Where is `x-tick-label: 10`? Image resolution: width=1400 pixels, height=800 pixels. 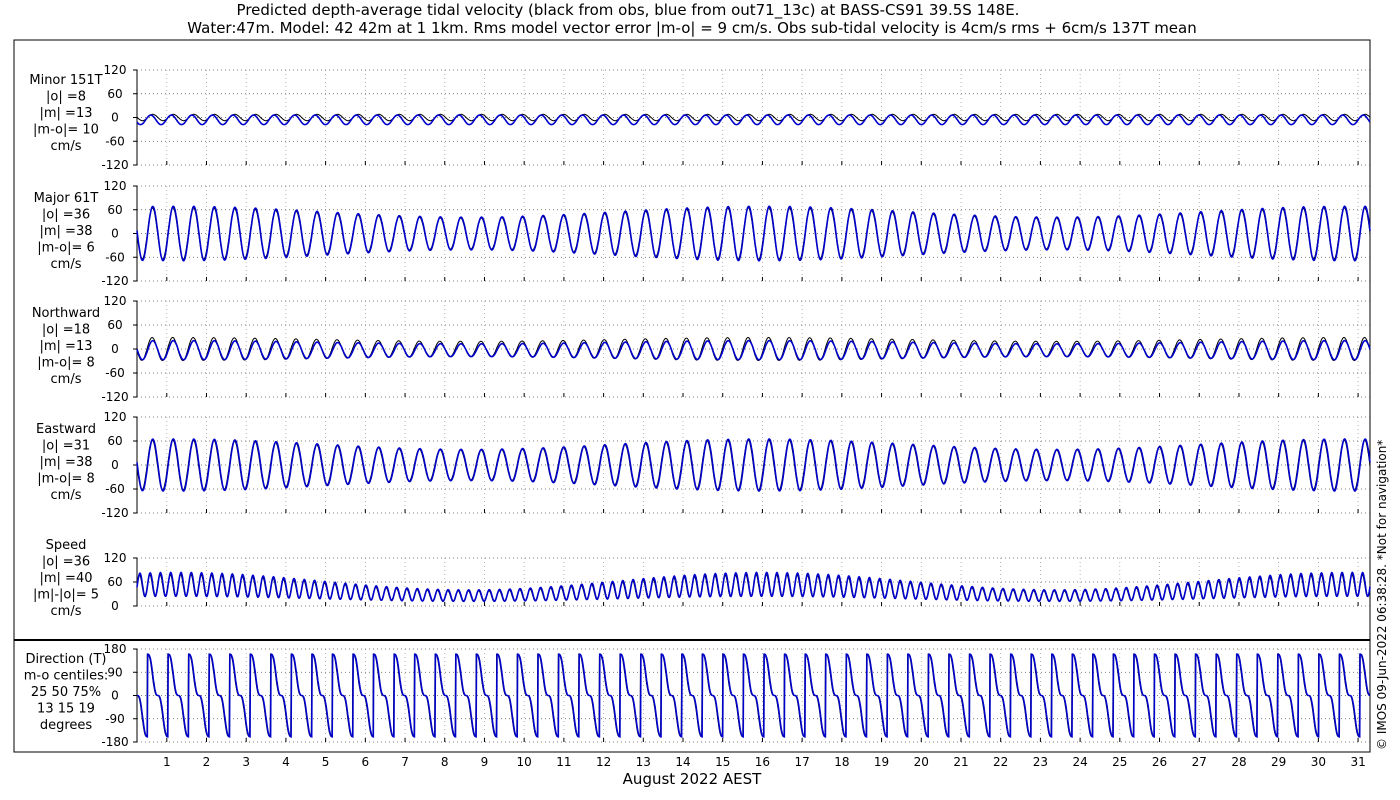 x-tick-label: 10 is located at coordinates (524, 762).